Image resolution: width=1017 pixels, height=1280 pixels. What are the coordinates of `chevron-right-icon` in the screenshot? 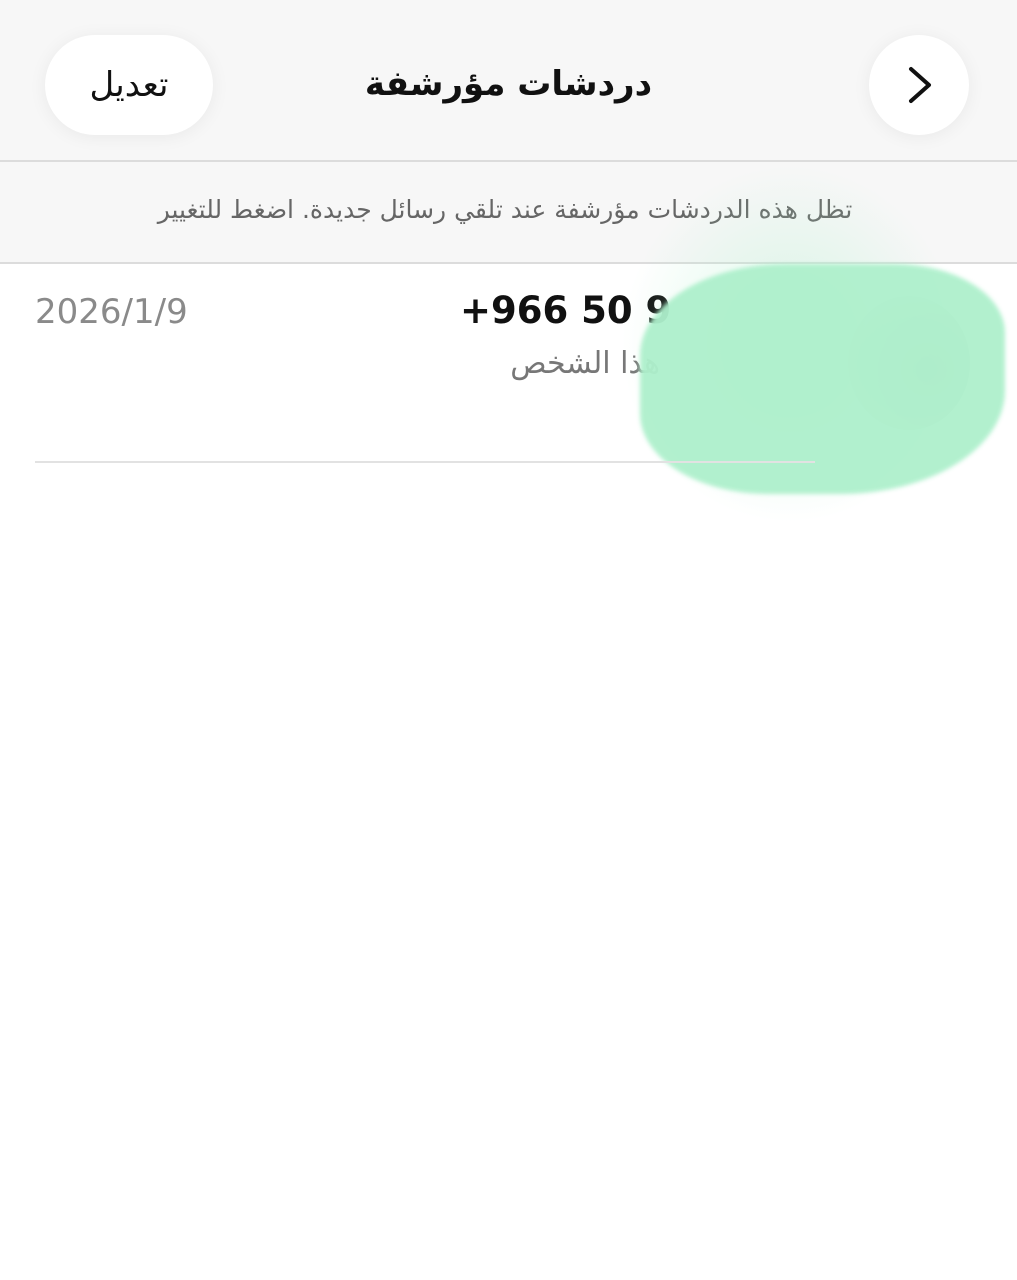 It's located at (920, 85).